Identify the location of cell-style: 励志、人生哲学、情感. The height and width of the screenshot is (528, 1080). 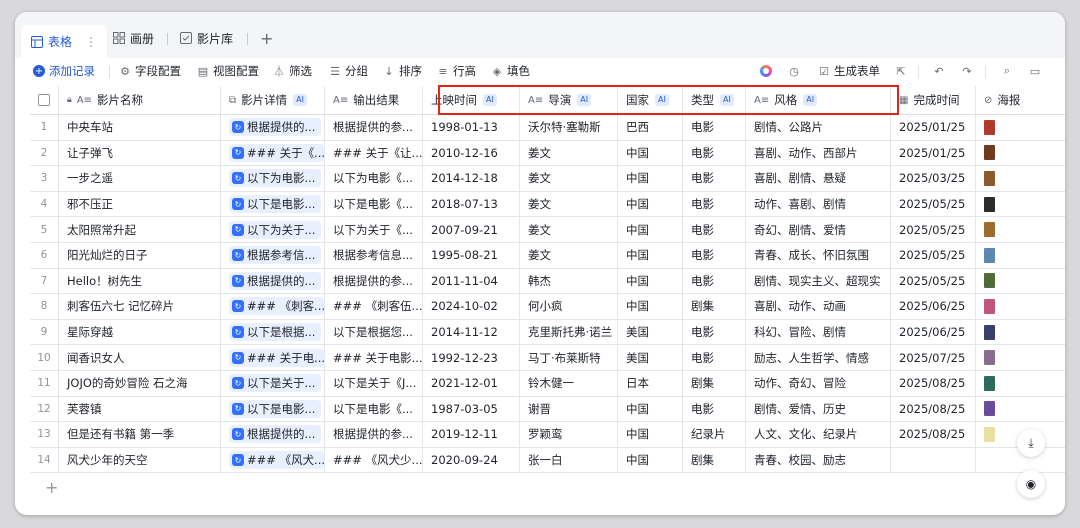
(818, 358).